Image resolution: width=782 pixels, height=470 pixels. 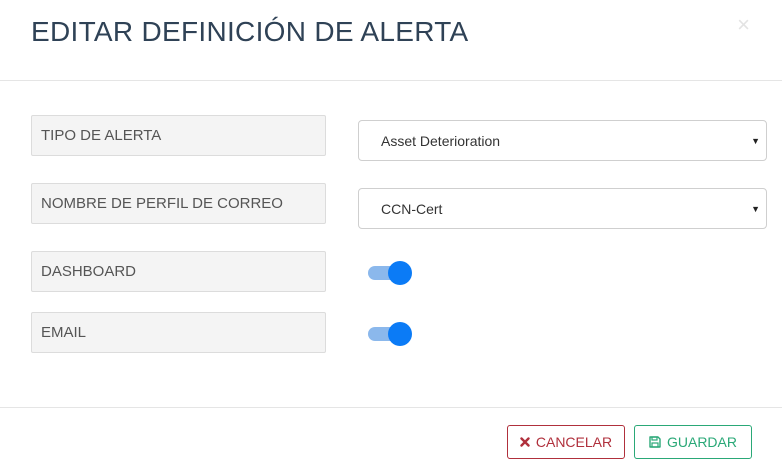 What do you see at coordinates (178, 332) in the screenshot?
I see `email-label: EMAIL` at bounding box center [178, 332].